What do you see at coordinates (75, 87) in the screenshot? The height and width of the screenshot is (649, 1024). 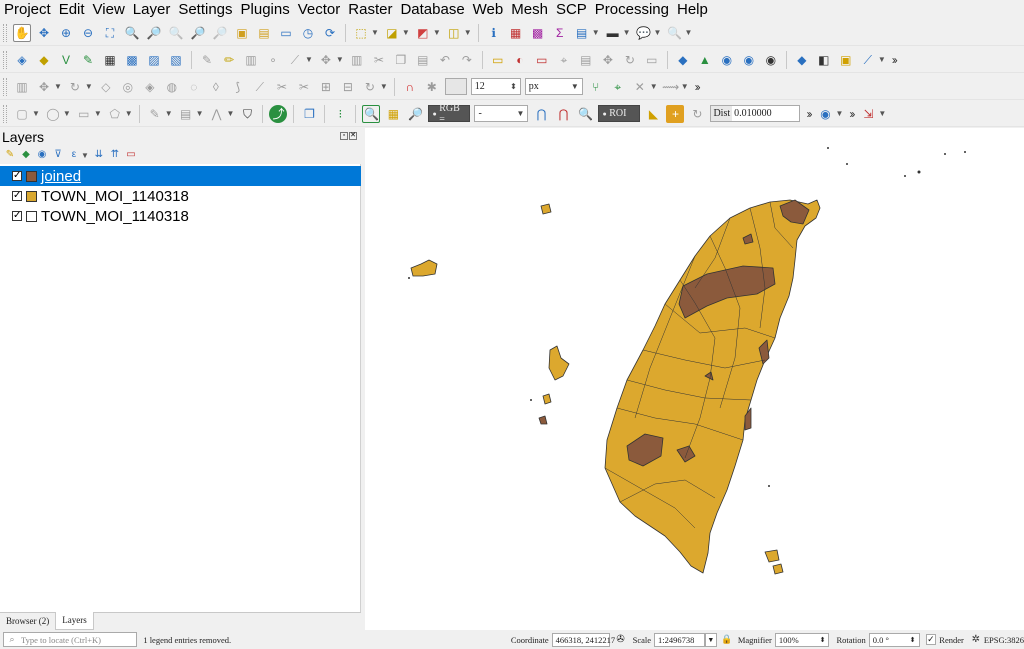 I see `rotate-feature-icon: ↻` at bounding box center [75, 87].